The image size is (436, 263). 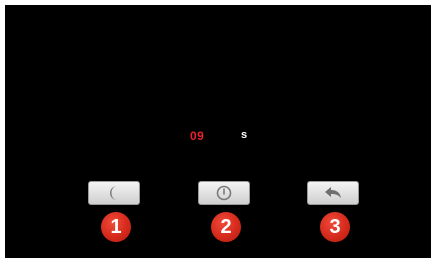 I want to click on timer-value: 09, so click(x=197, y=136).